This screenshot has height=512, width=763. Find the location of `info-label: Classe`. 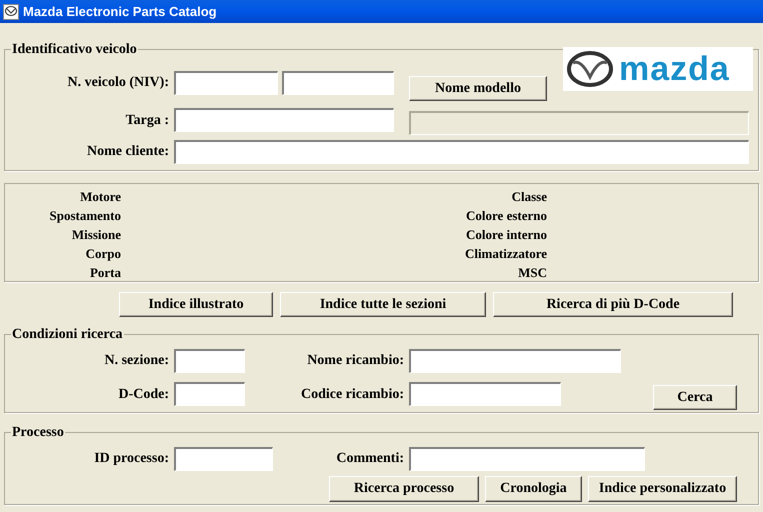

info-label: Classe is located at coordinates (529, 197).